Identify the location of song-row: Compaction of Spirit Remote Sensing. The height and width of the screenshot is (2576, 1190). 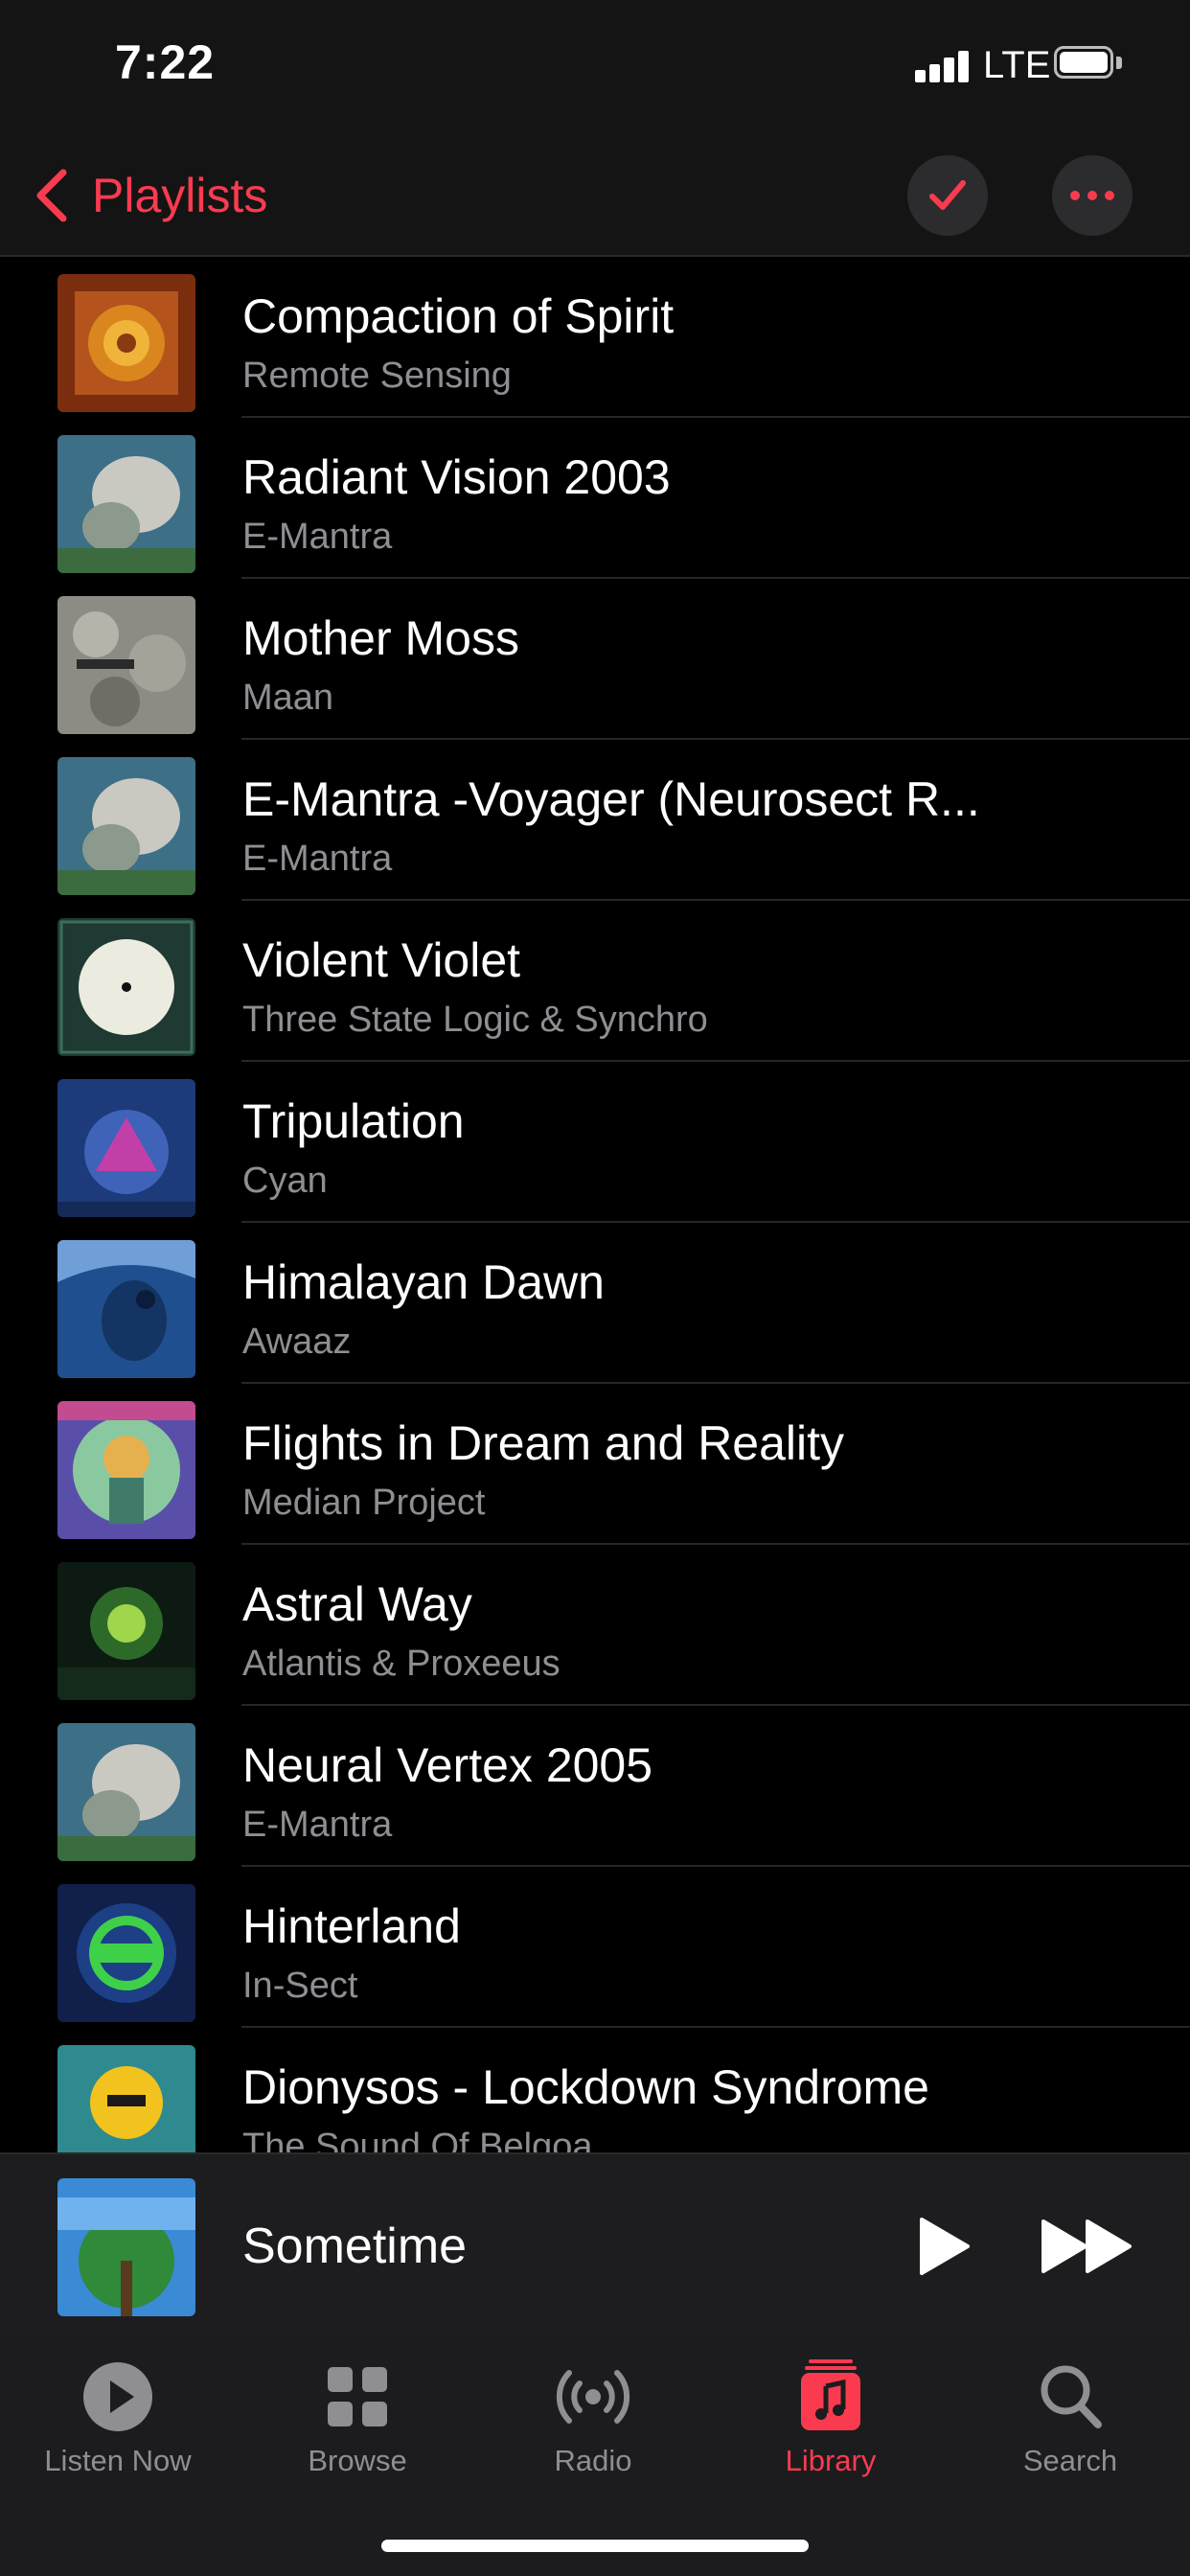
(595, 337).